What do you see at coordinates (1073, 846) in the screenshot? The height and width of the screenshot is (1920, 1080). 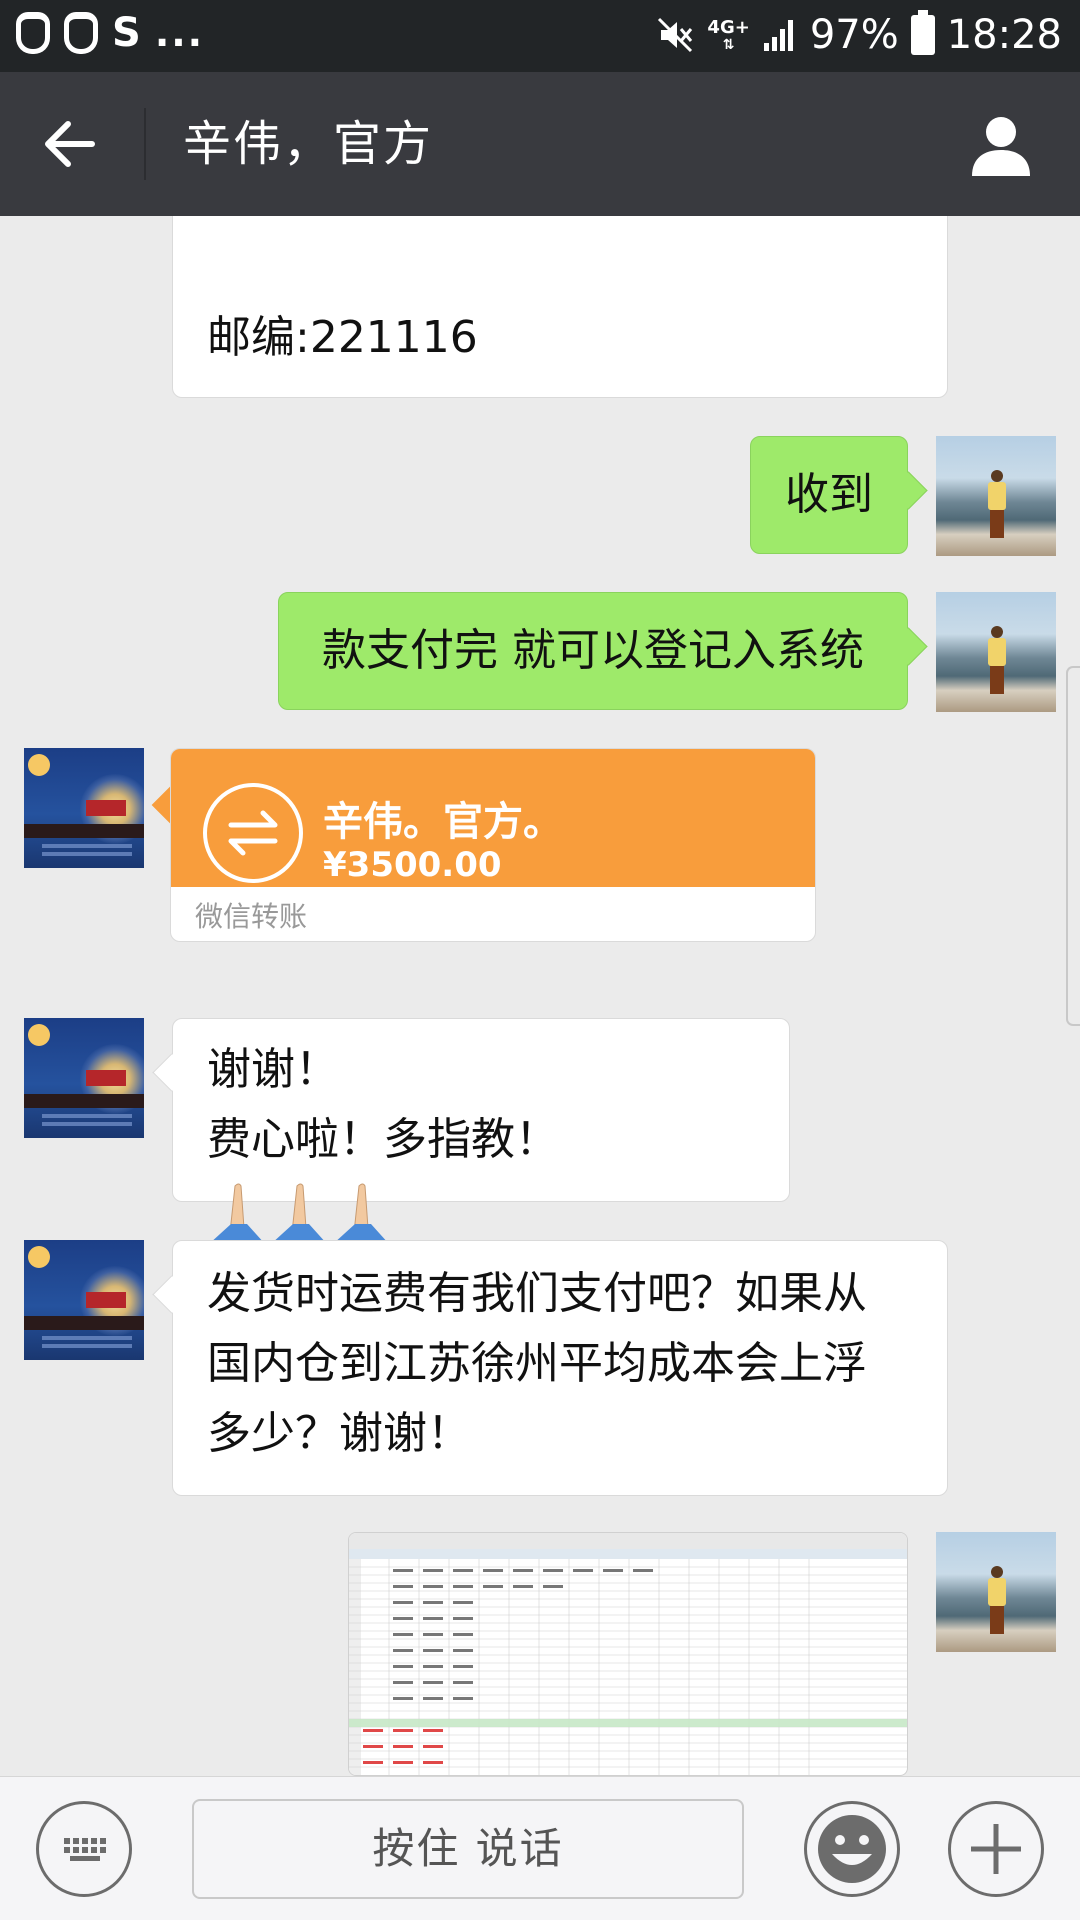 I see `scroll-indicator` at bounding box center [1073, 846].